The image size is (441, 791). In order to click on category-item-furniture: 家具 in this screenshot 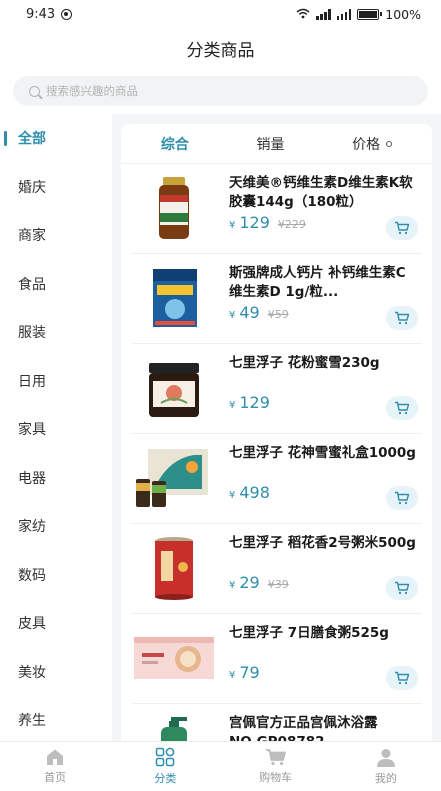, I will do `click(56, 429)`.